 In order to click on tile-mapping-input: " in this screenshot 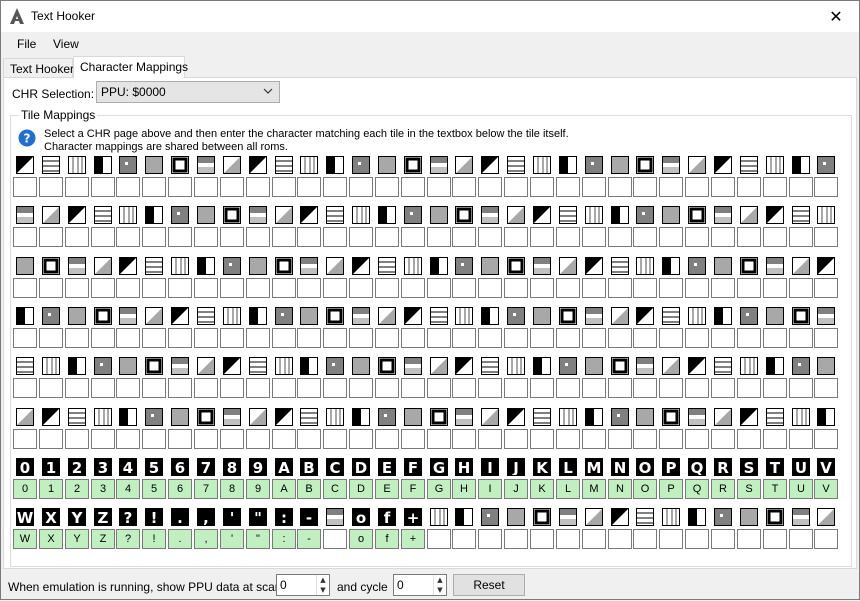, I will do `click(258, 539)`.